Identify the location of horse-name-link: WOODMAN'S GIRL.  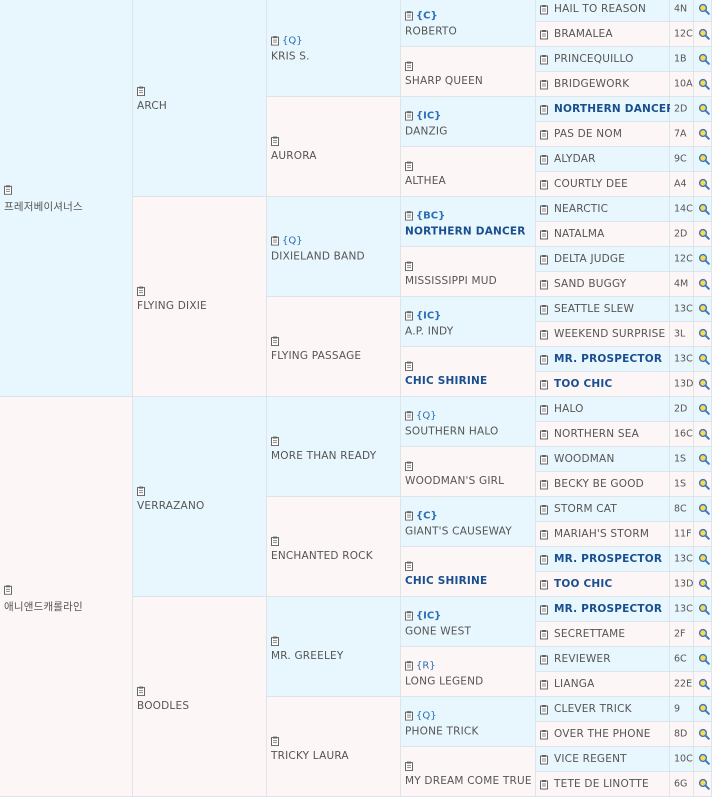
(469, 481).